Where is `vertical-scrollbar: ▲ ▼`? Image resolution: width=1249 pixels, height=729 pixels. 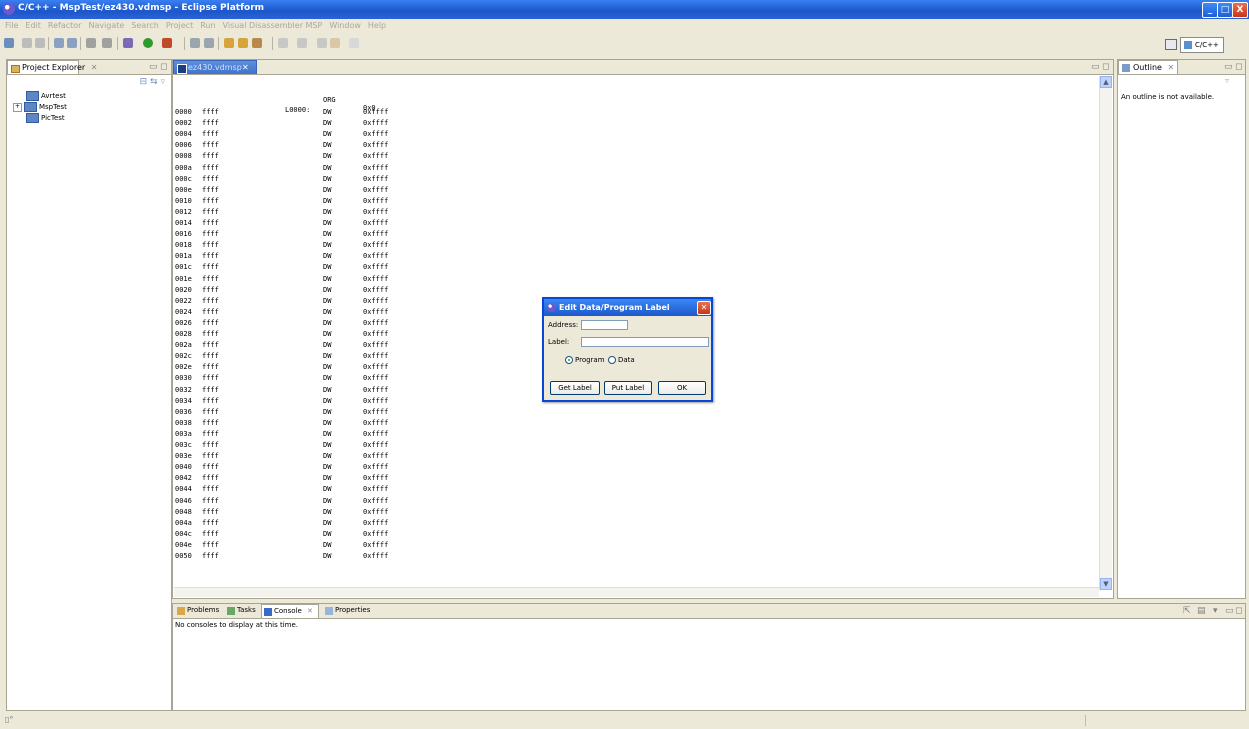
vertical-scrollbar: ▲ ▼ is located at coordinates (1105, 333).